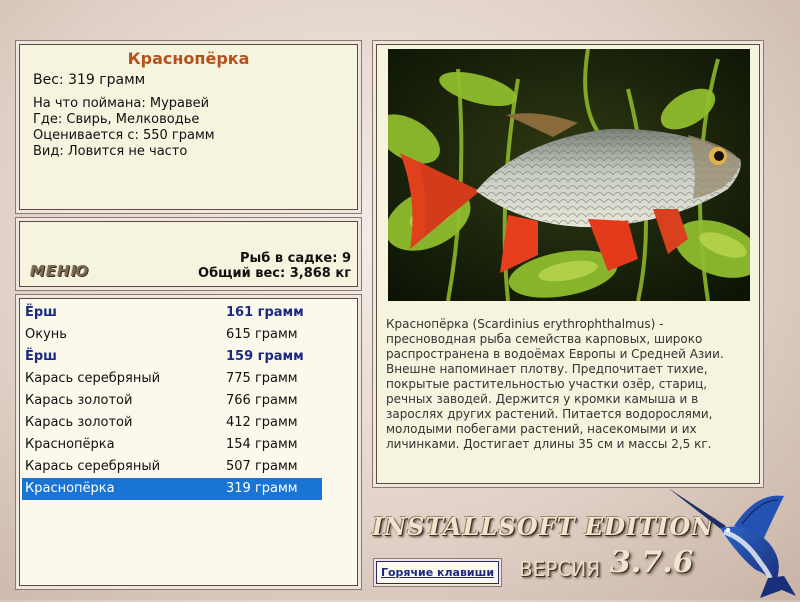  What do you see at coordinates (262, 334) in the screenshot?
I see `fish-weight: 615 грамм` at bounding box center [262, 334].